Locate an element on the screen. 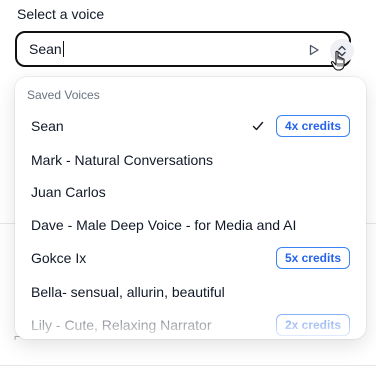 This screenshot has width=376, height=384. hand-pointer-icon is located at coordinates (337, 60).